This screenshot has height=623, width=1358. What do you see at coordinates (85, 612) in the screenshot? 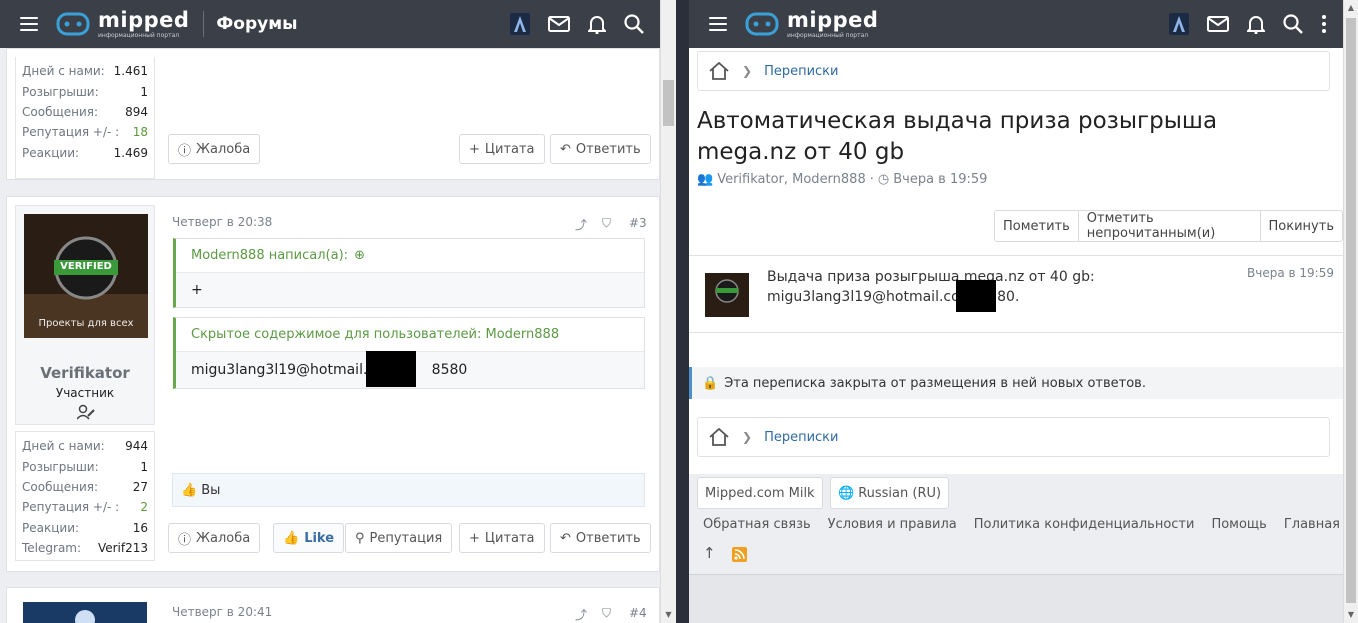
I see `avatar` at bounding box center [85, 612].